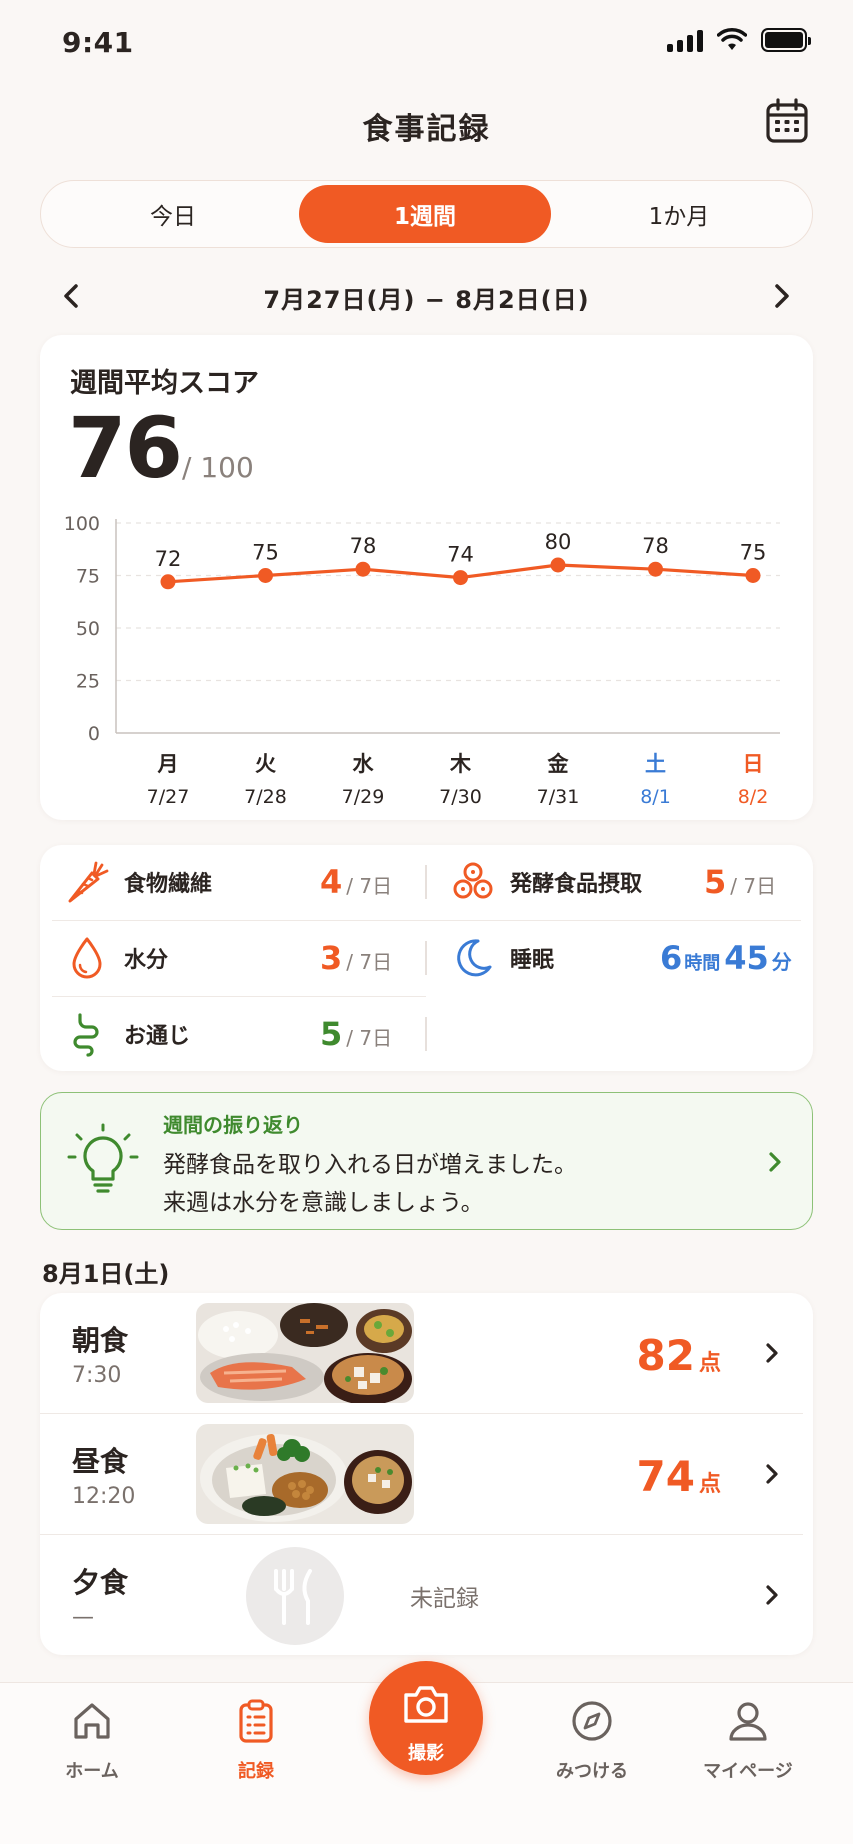 The height and width of the screenshot is (1844, 853). I want to click on data-label: 72, so click(168, 559).